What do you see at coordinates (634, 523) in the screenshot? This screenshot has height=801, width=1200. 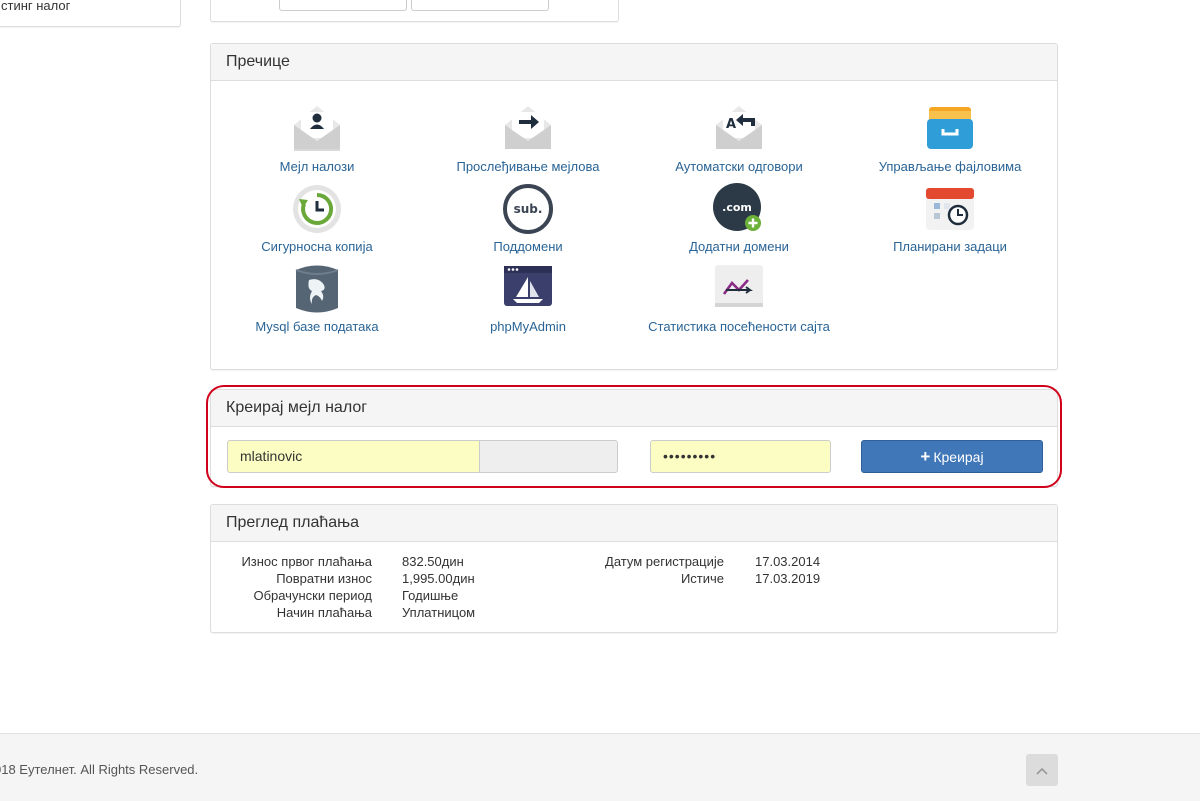 I see `payment-overview-title: Преглед плаћања` at bounding box center [634, 523].